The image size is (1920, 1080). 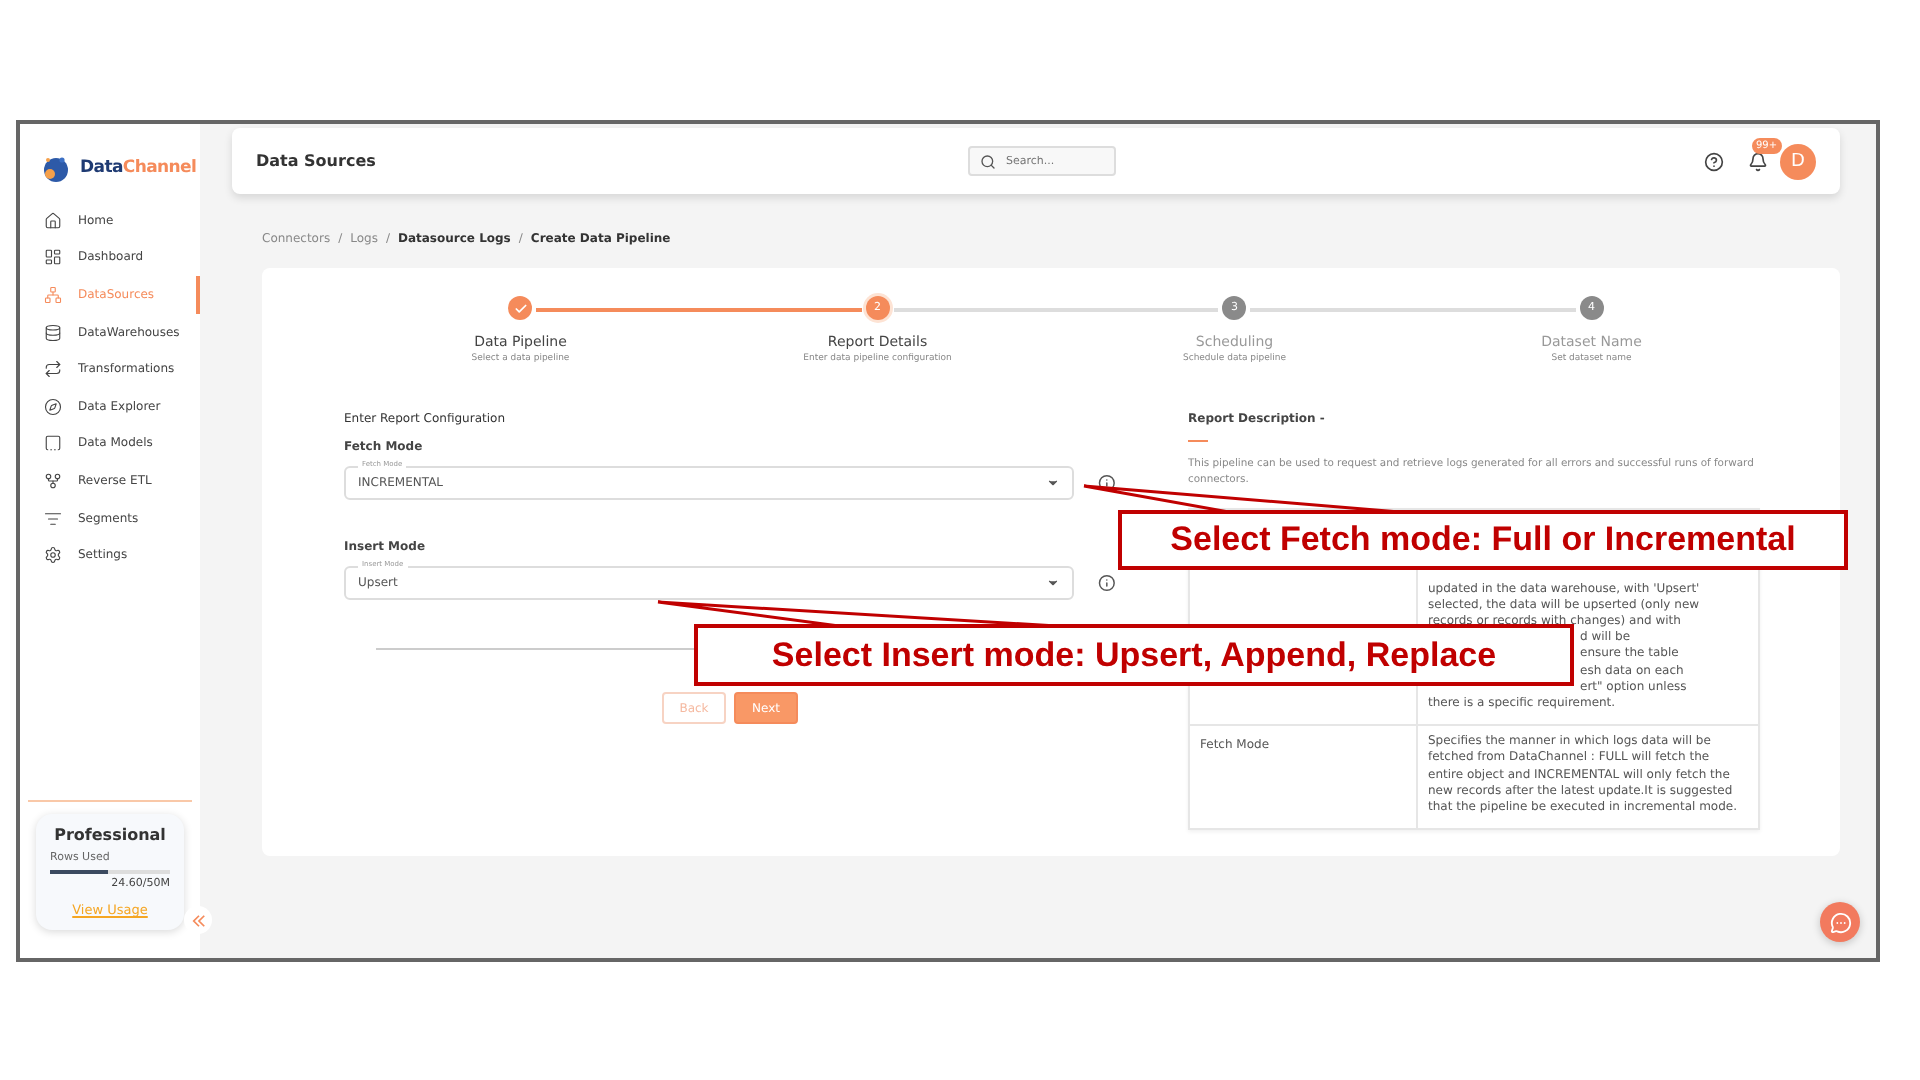 What do you see at coordinates (53, 443) in the screenshot?
I see `box-icon` at bounding box center [53, 443].